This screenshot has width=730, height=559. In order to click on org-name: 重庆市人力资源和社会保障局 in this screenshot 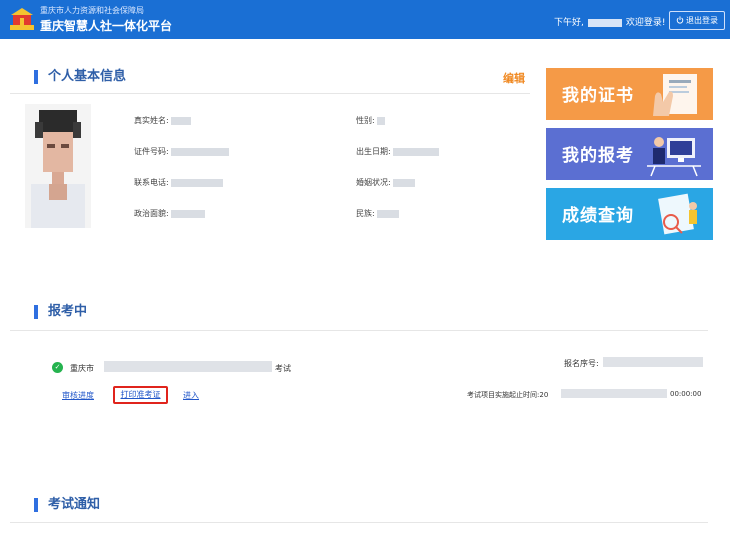, I will do `click(92, 10)`.